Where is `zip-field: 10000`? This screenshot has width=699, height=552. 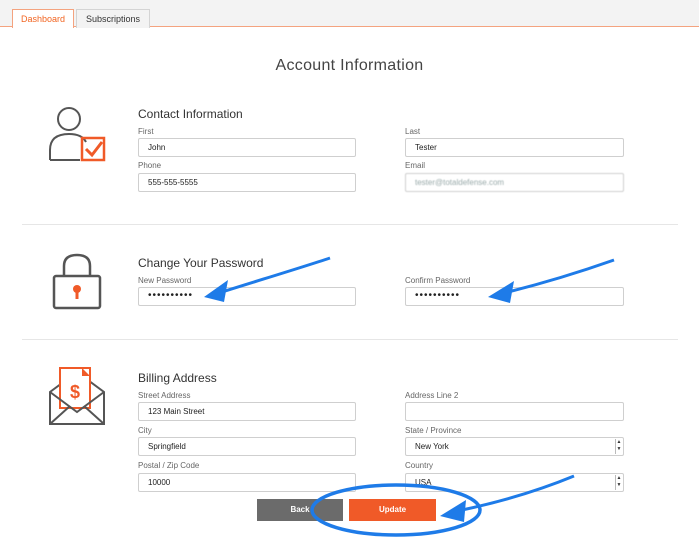 zip-field: 10000 is located at coordinates (247, 482).